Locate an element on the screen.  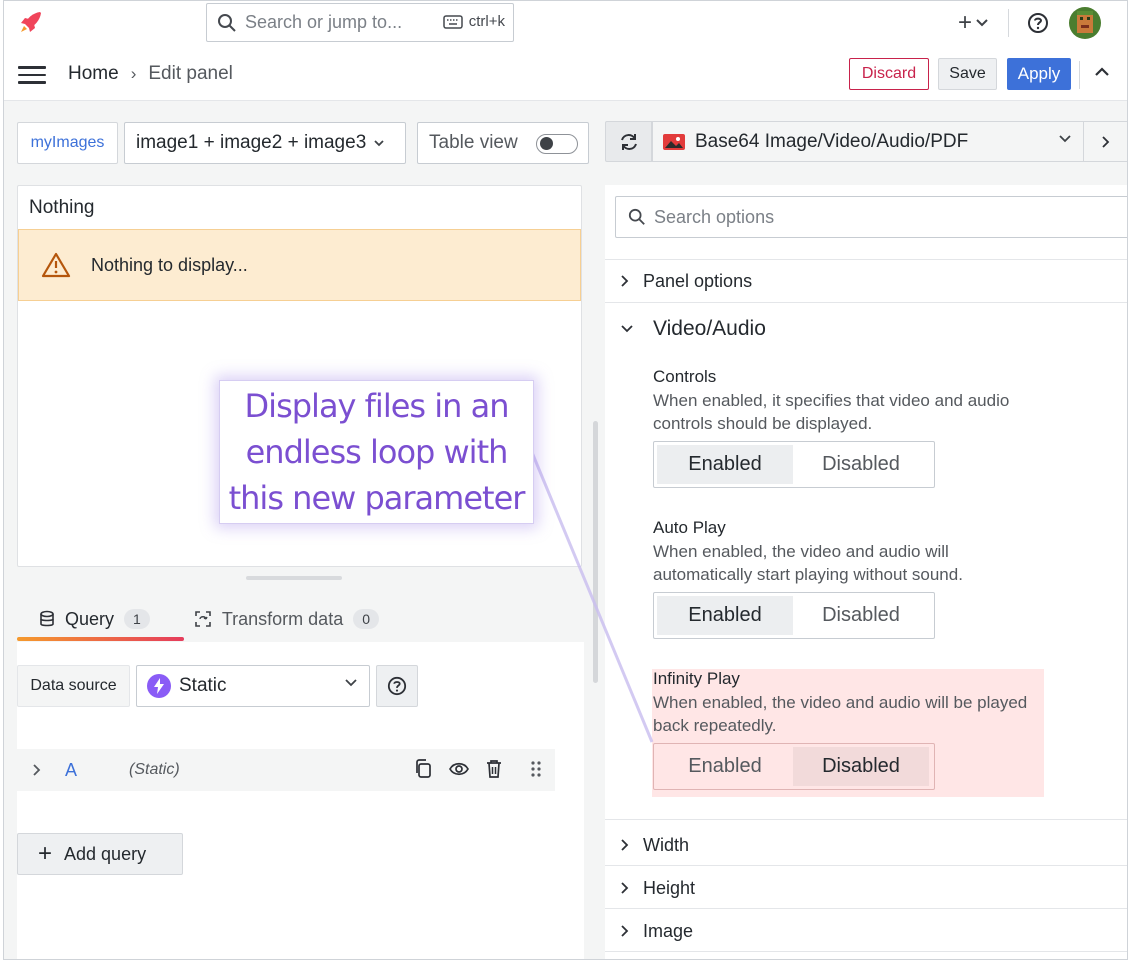
query-selector: image1 + image2 + image3 is located at coordinates (265, 143).